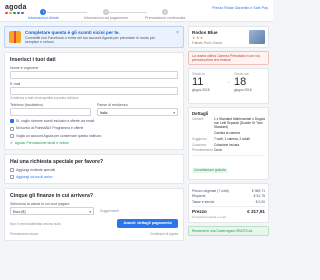 The height and width of the screenshot is (280, 320). What do you see at coordinates (165, 18) in the screenshot?
I see `step-3-label: Prenotazione confermata` at bounding box center [165, 18].